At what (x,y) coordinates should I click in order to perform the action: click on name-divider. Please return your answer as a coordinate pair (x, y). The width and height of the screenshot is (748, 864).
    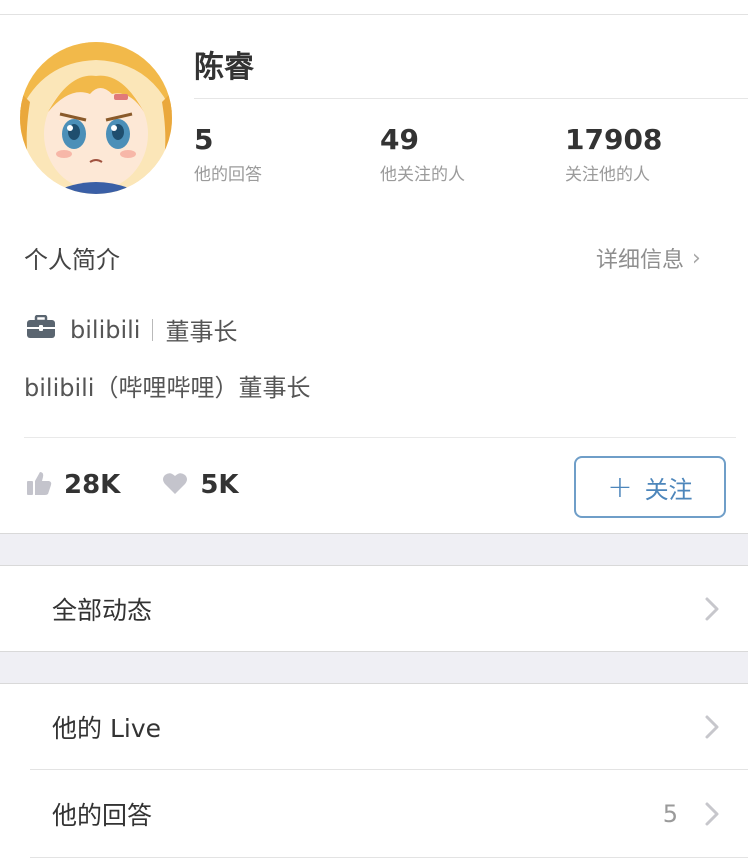
    Looking at the image, I should click on (471, 98).